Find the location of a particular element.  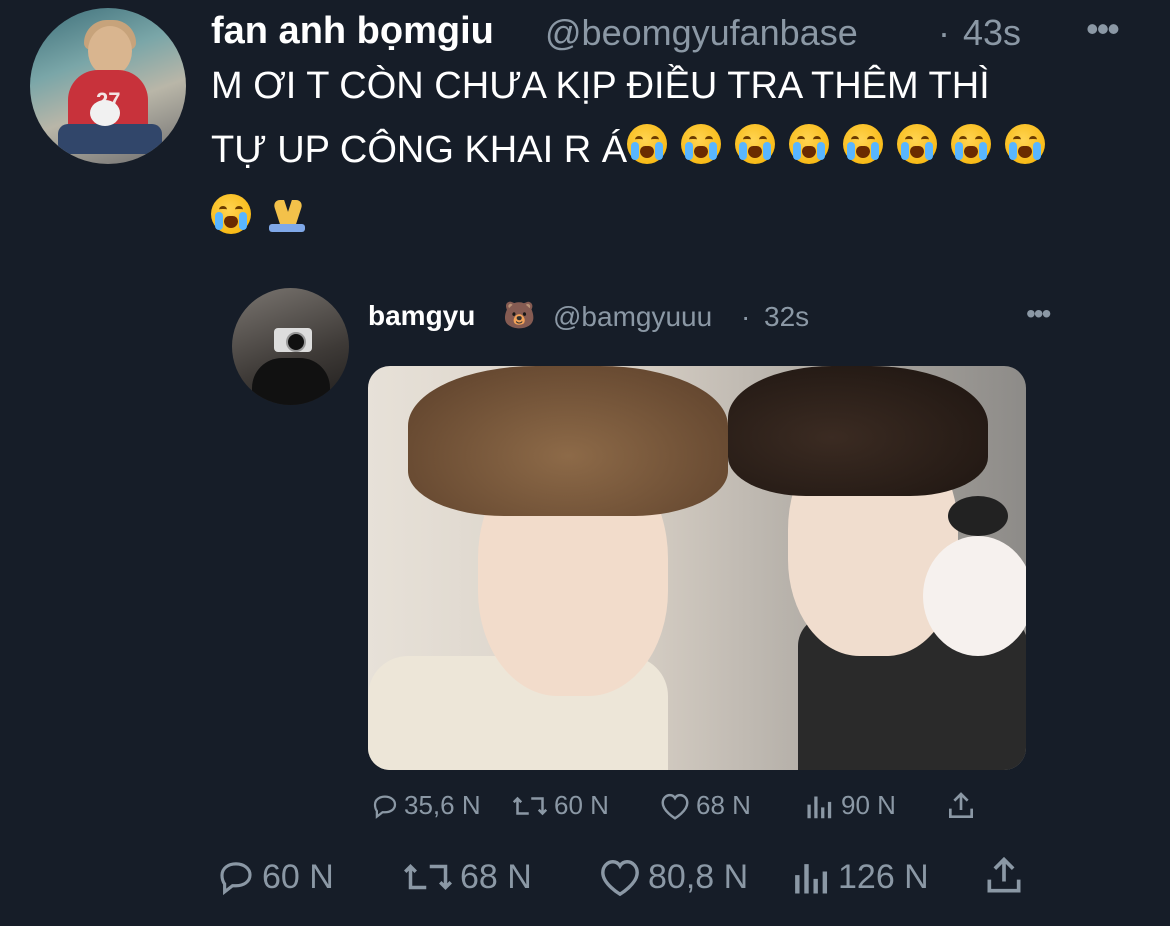

quoted-like-button: 68 N is located at coordinates (704, 805).